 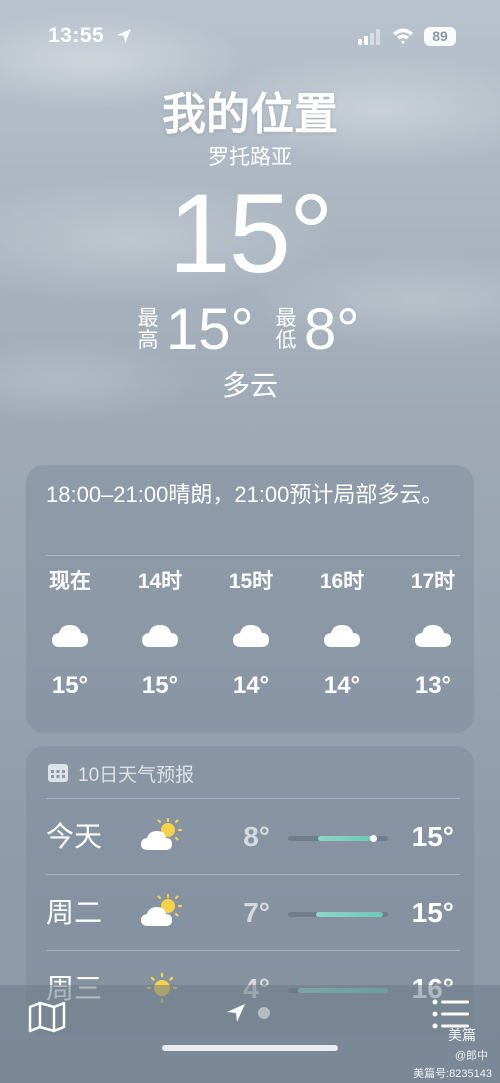 I want to click on map-icon, so click(x=47, y=1017).